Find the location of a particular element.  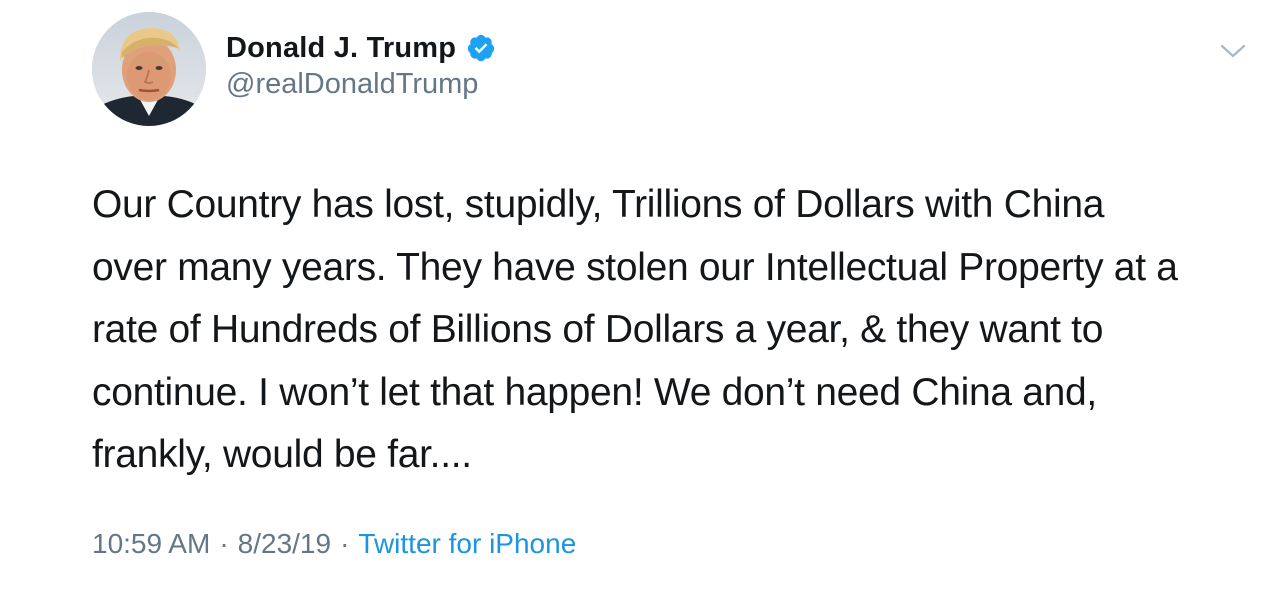

tweet-date: 8/23/19 is located at coordinates (284, 544).